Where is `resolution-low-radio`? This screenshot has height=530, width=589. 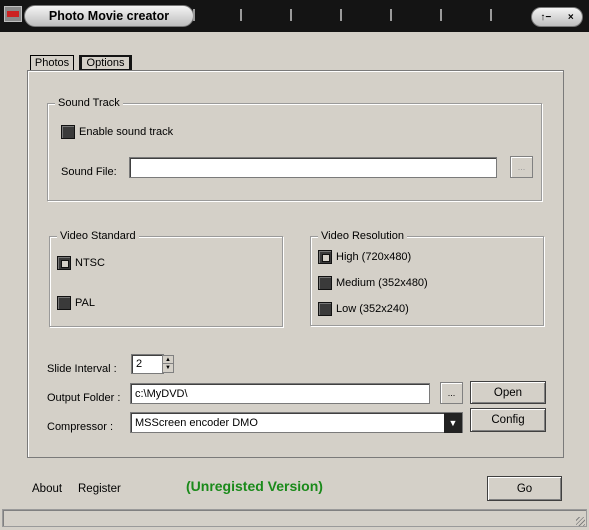
resolution-low-radio is located at coordinates (325, 309).